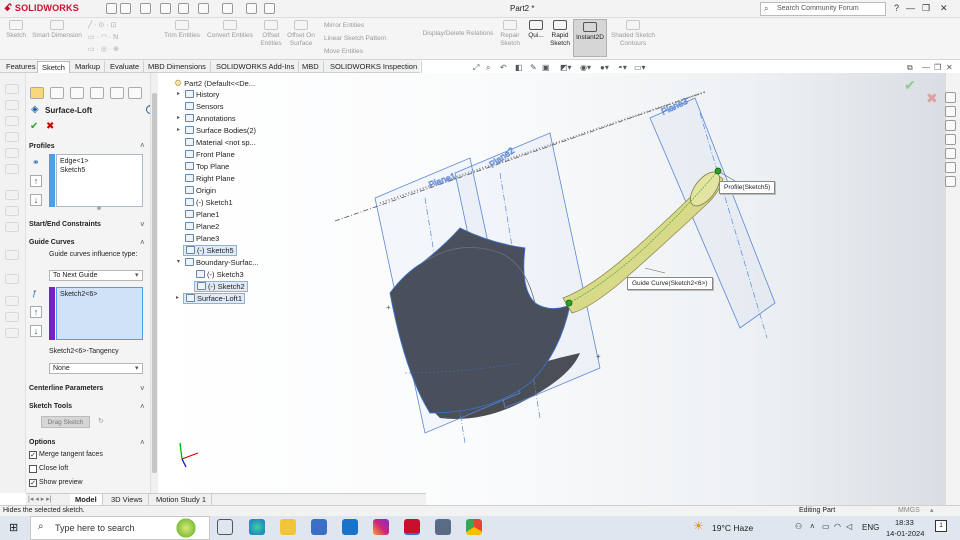 The image size is (960, 540). I want to click on tree-item-surface-bodies: ▸ Surface Bodies(2), so click(216, 130).